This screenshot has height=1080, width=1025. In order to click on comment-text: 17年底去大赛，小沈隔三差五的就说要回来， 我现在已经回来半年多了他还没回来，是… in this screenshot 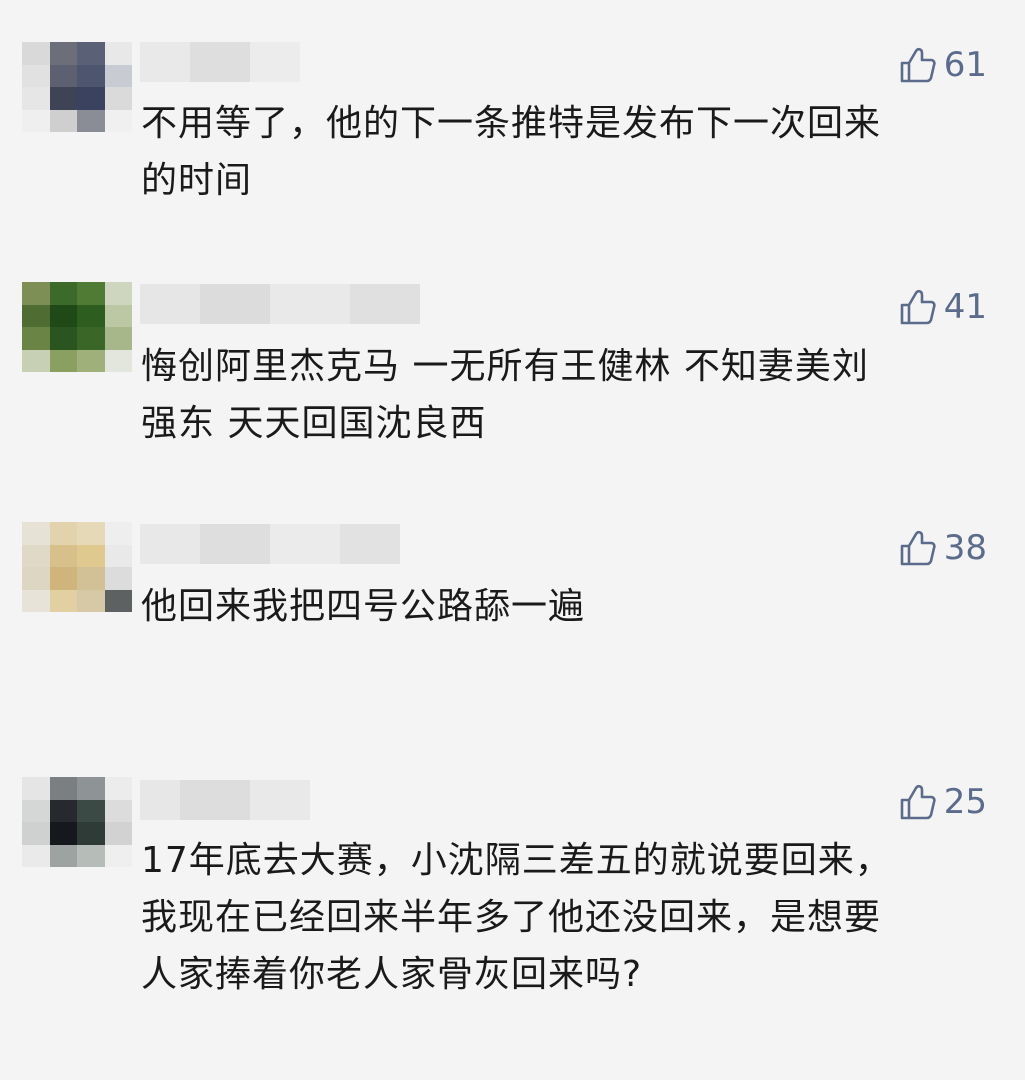, I will do `click(516, 917)`.